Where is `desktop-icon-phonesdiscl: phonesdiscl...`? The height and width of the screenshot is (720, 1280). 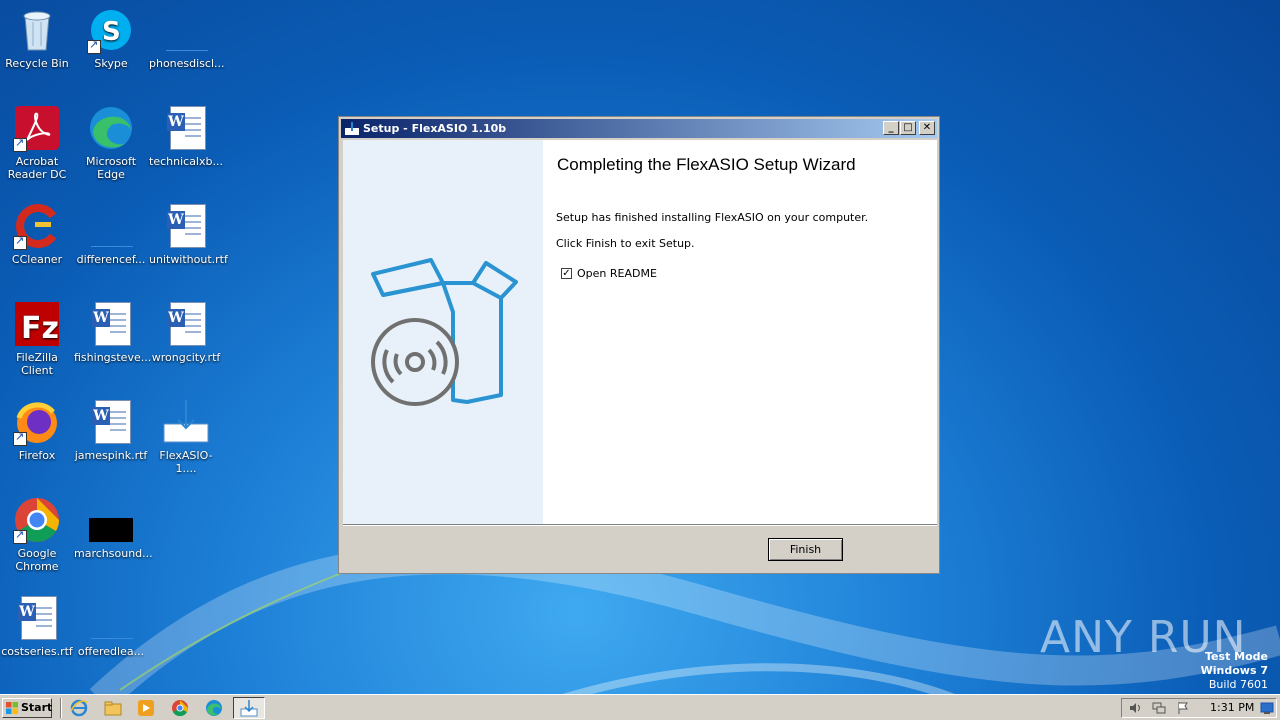 desktop-icon-phonesdiscl: phonesdiscl... is located at coordinates (187, 38).